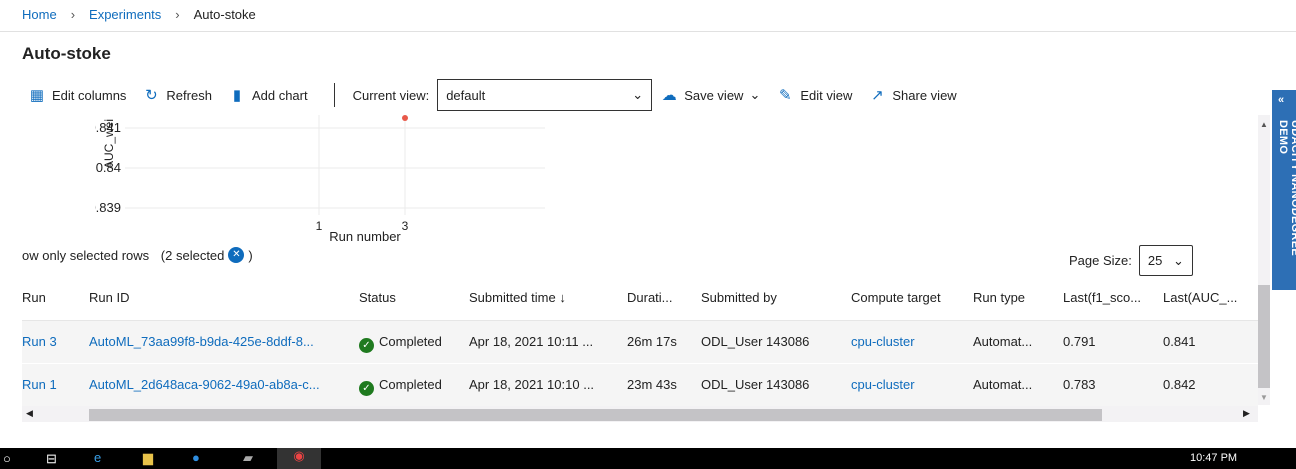  What do you see at coordinates (1079, 341) in the screenshot?
I see `cell-last-f1-score: 0.791` at bounding box center [1079, 341].